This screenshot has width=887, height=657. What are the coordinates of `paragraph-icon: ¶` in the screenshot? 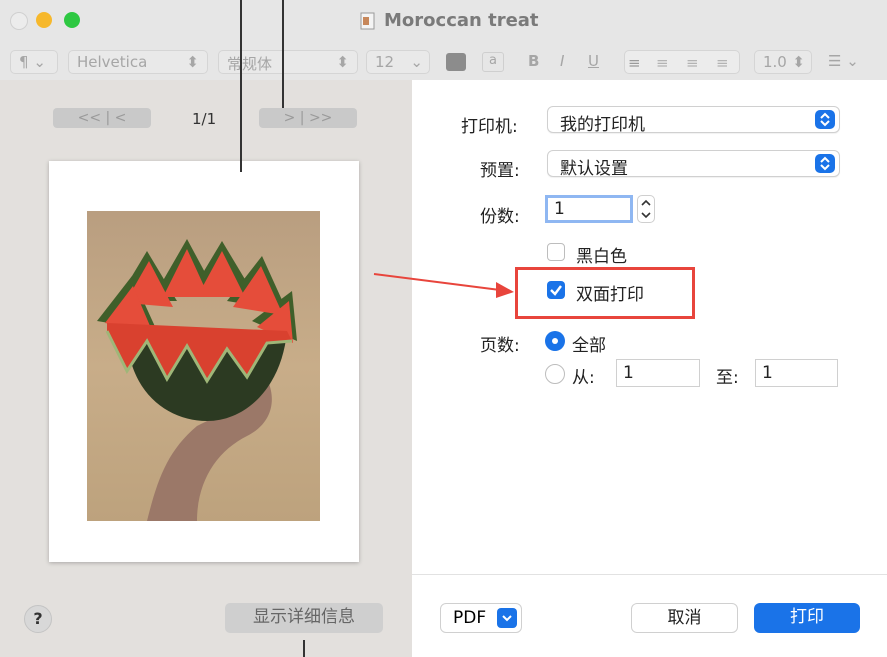 It's located at (24, 62).